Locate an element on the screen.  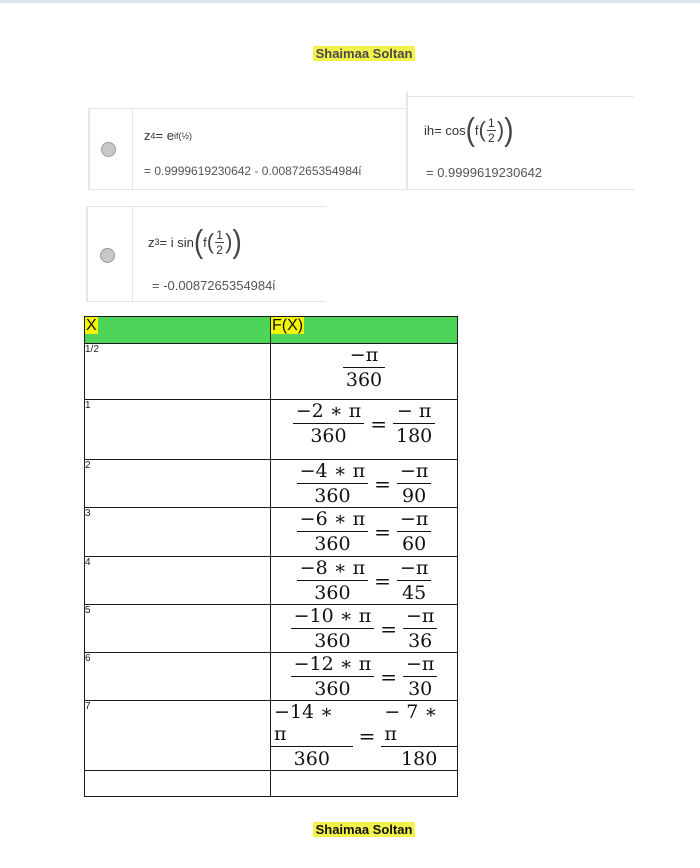
fraction-simplified: −π 90 is located at coordinates (414, 483).